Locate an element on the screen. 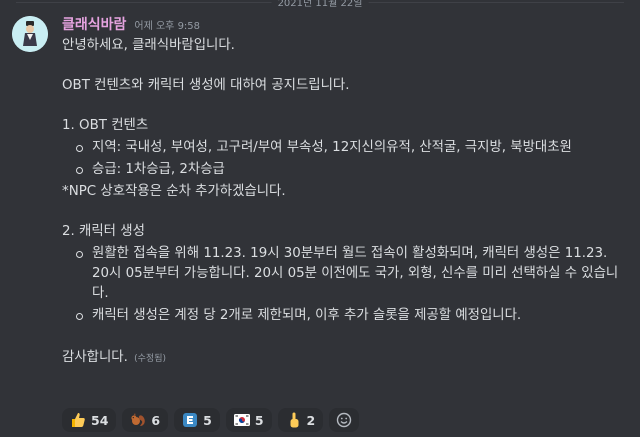 The image size is (640, 437). avatar-figure-icon is located at coordinates (30, 34).